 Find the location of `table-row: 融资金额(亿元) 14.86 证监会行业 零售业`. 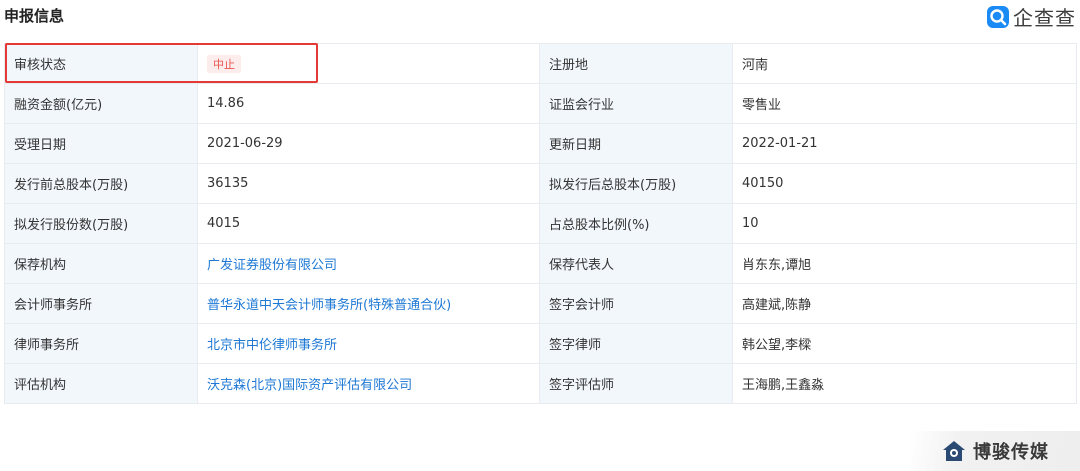

table-row: 融资金额(亿元) 14.86 证监会行业 零售业 is located at coordinates (540, 103).